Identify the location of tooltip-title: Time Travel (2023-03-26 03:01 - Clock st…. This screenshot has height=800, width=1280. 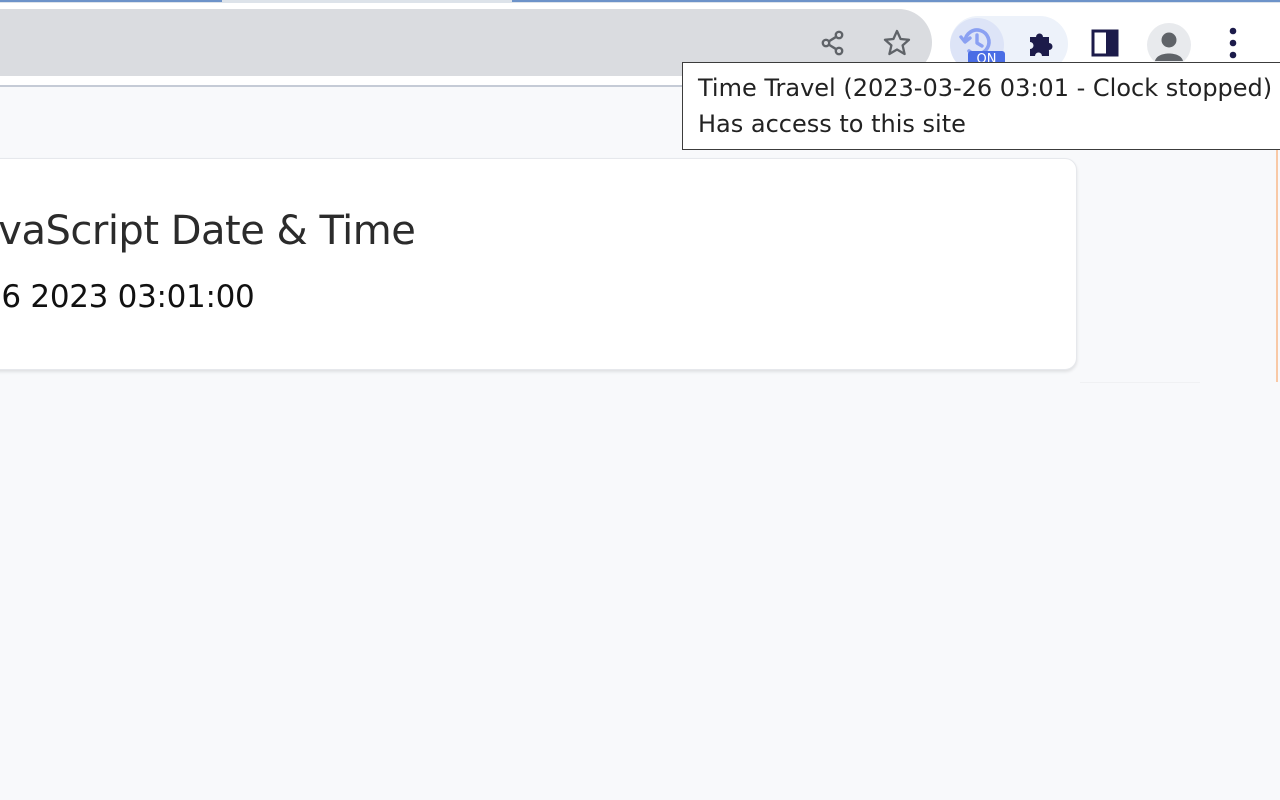
(985, 88).